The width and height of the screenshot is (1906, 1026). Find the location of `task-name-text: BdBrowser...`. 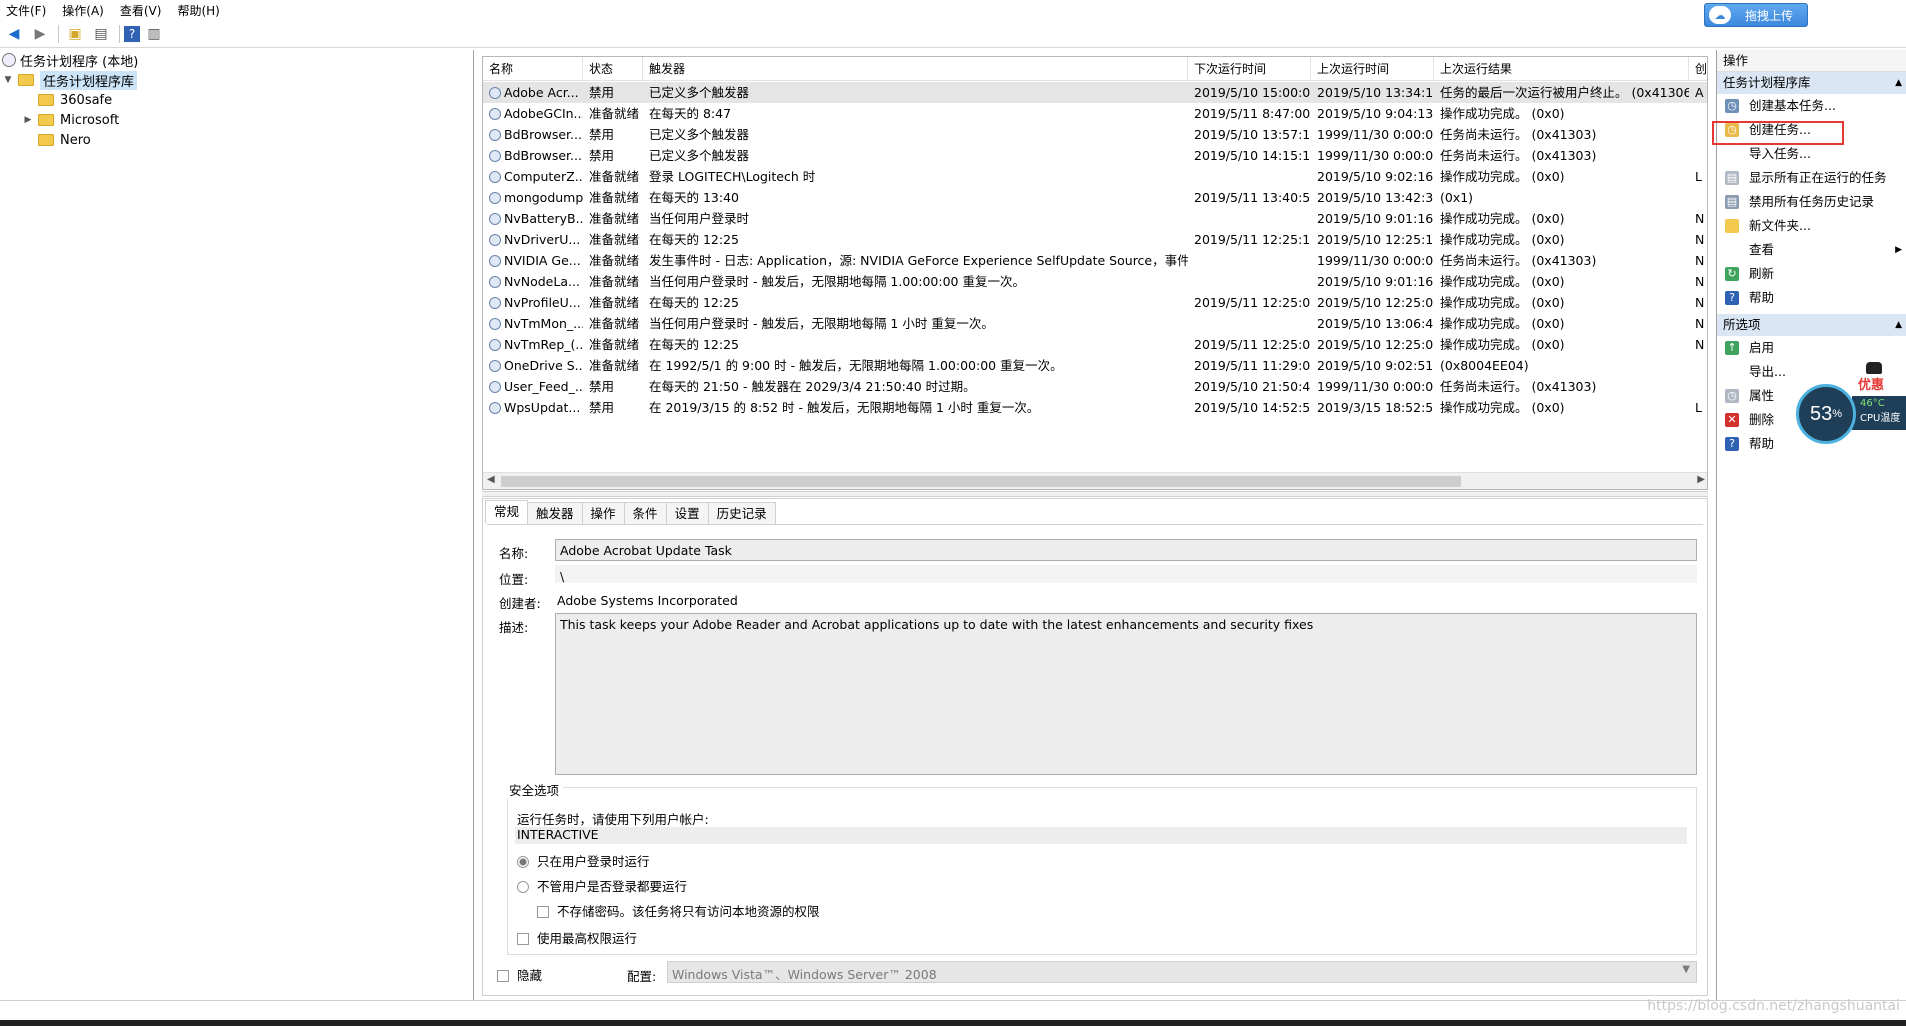

task-name-text: BdBrowser... is located at coordinates (543, 134).